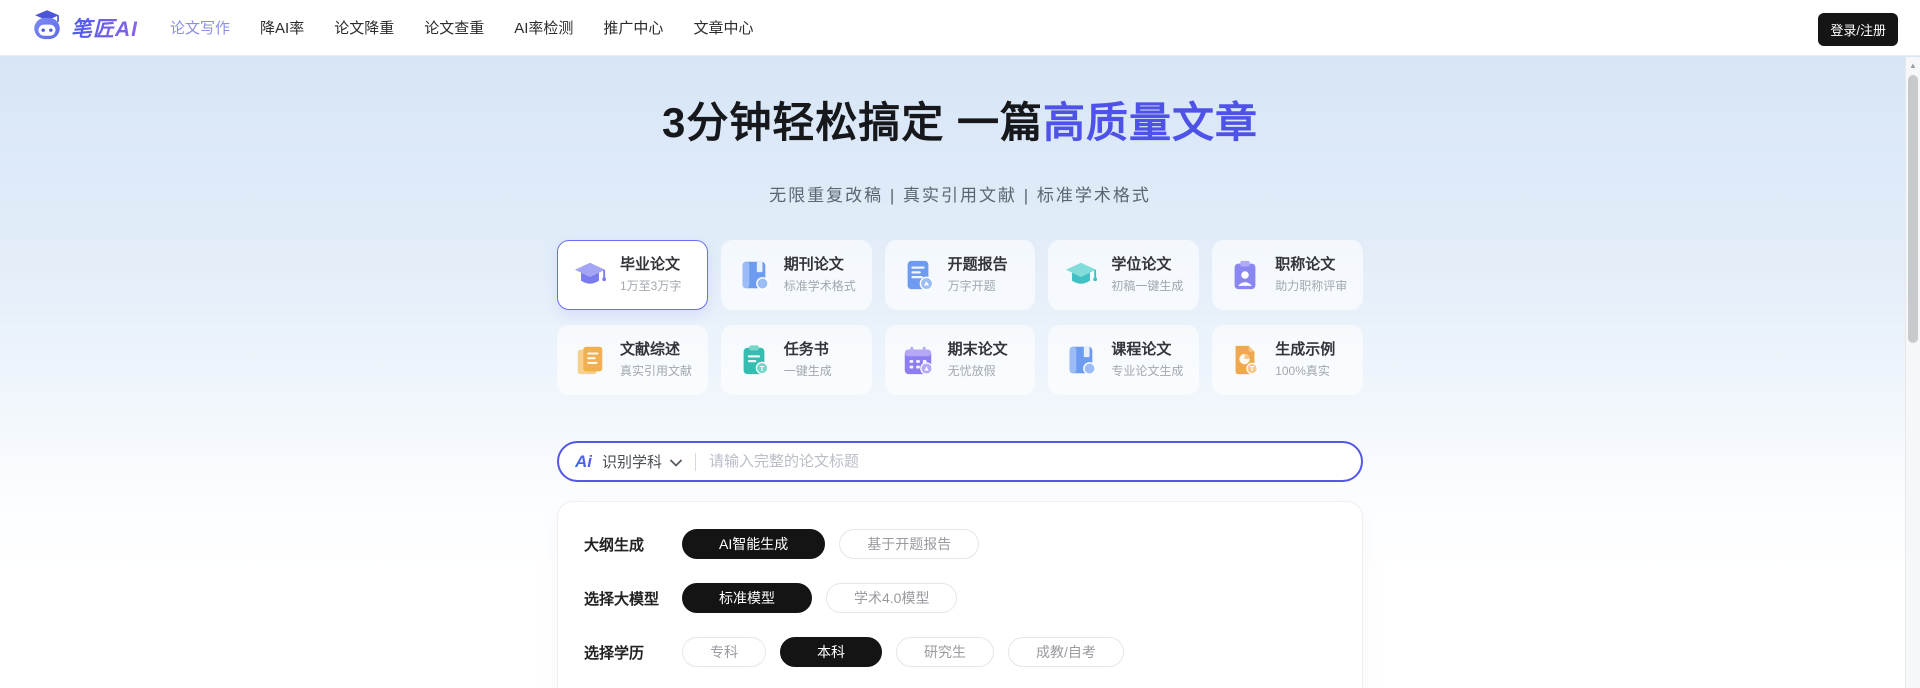 This screenshot has height=688, width=1920. Describe the element at coordinates (1141, 264) in the screenshot. I see `card-title: 学位论文` at that location.